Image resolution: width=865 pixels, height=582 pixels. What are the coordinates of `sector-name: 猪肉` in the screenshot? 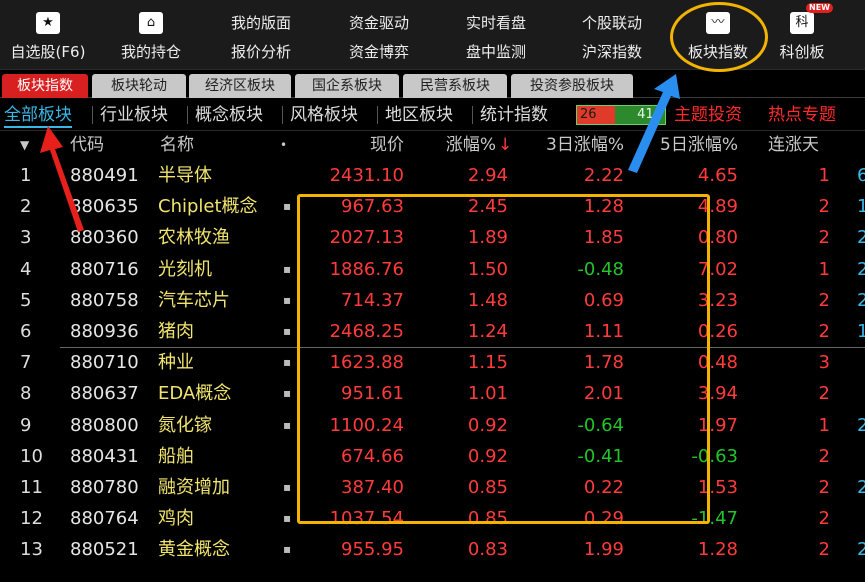 It's located at (176, 331).